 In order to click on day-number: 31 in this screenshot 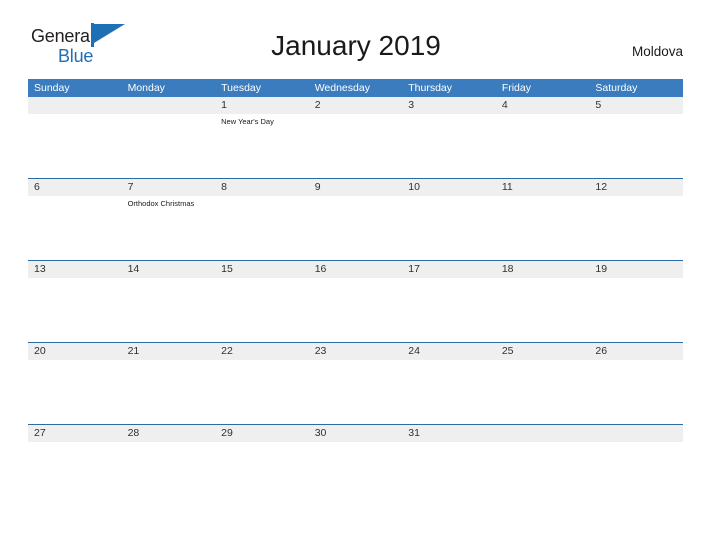, I will do `click(449, 433)`.